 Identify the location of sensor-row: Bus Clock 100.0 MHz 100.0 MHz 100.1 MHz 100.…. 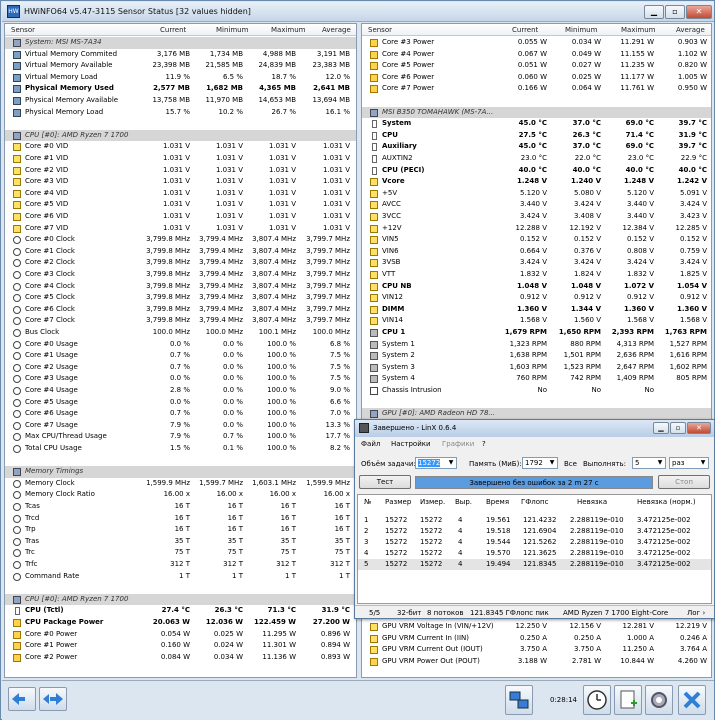
(180, 333).